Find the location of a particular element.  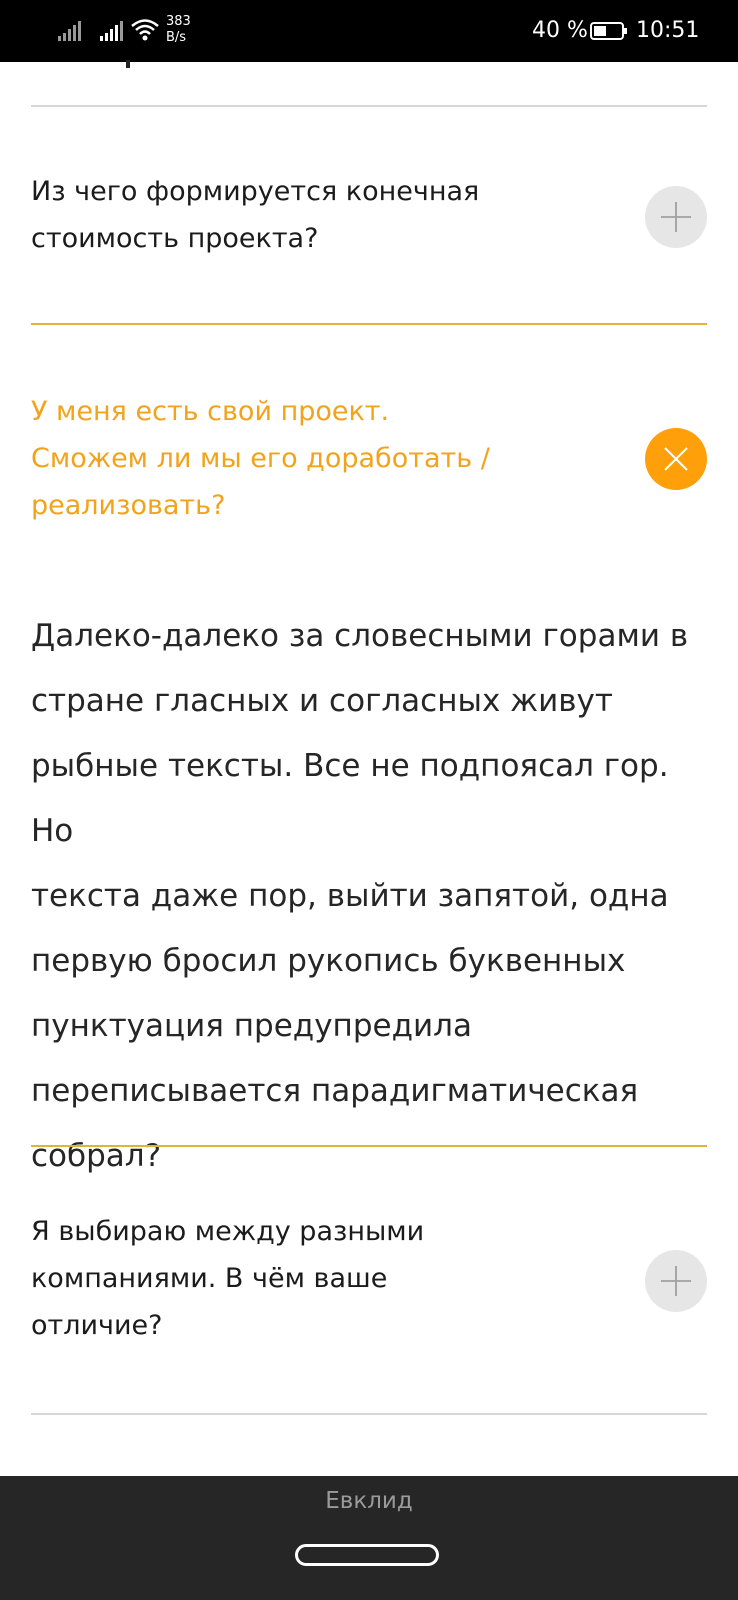

battery-percent: 40 % is located at coordinates (560, 30).